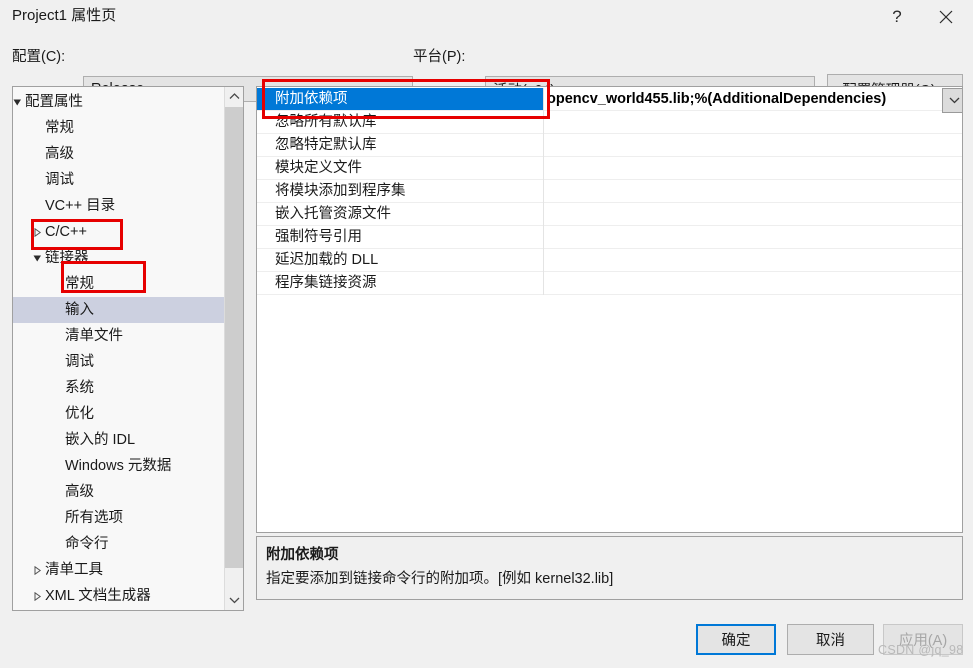  What do you see at coordinates (94, 518) in the screenshot?
I see `tree-item-label: 所有选项` at bounding box center [94, 518].